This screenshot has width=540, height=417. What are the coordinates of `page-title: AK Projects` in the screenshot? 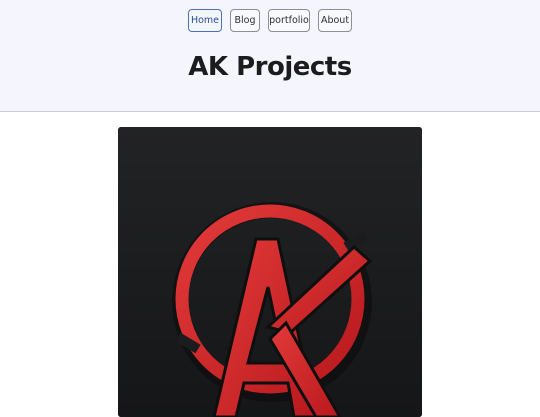 It's located at (270, 67).